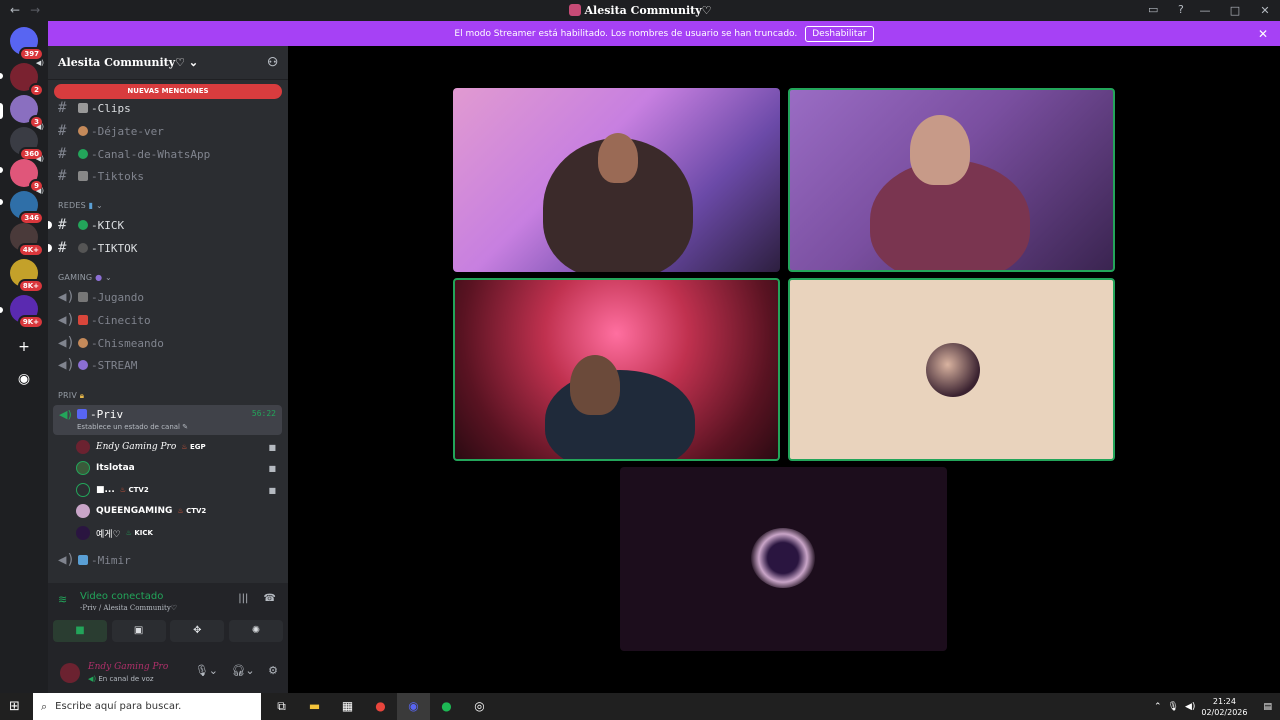 The image size is (1280, 720). Describe the element at coordinates (168, 631) in the screenshot. I see `voice-buttons: ■ ▣ ✥ ✺` at that location.